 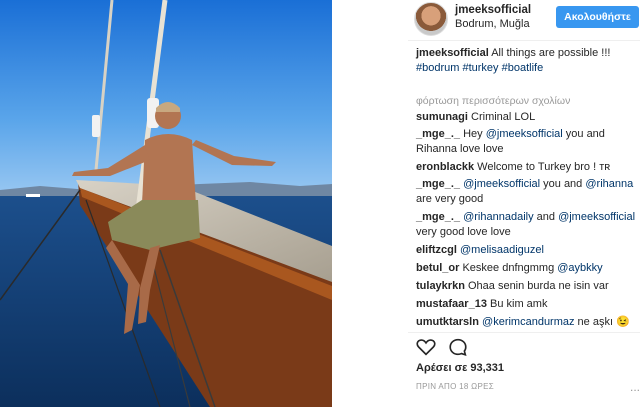 I want to click on caption-username: jmeeksofficial, so click(x=452, y=53).